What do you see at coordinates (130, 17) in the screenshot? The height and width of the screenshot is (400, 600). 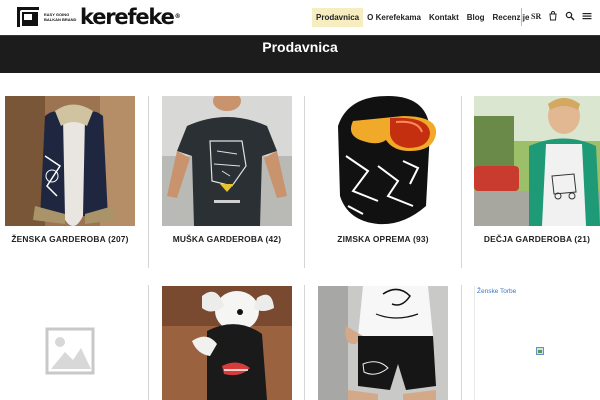 I see `brand-wordmark: kerefeke®` at bounding box center [130, 17].